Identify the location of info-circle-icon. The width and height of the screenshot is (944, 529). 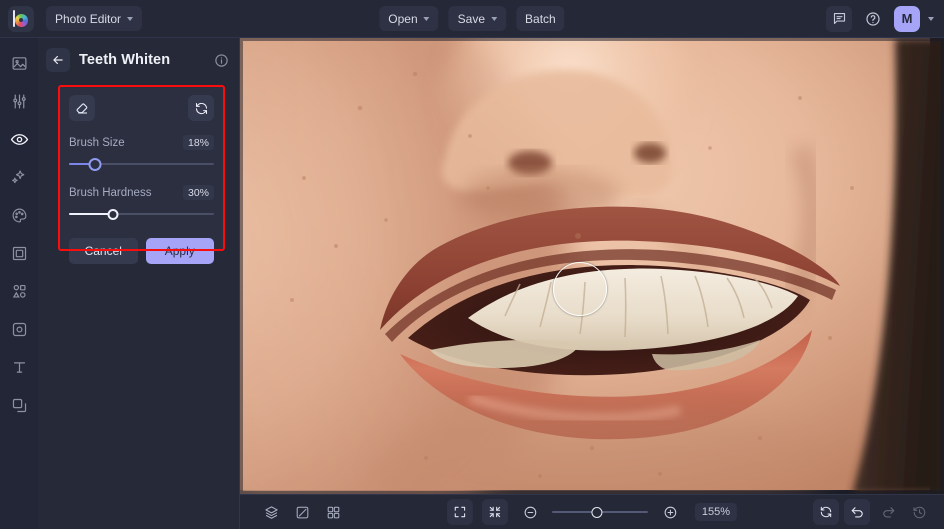
(221, 60).